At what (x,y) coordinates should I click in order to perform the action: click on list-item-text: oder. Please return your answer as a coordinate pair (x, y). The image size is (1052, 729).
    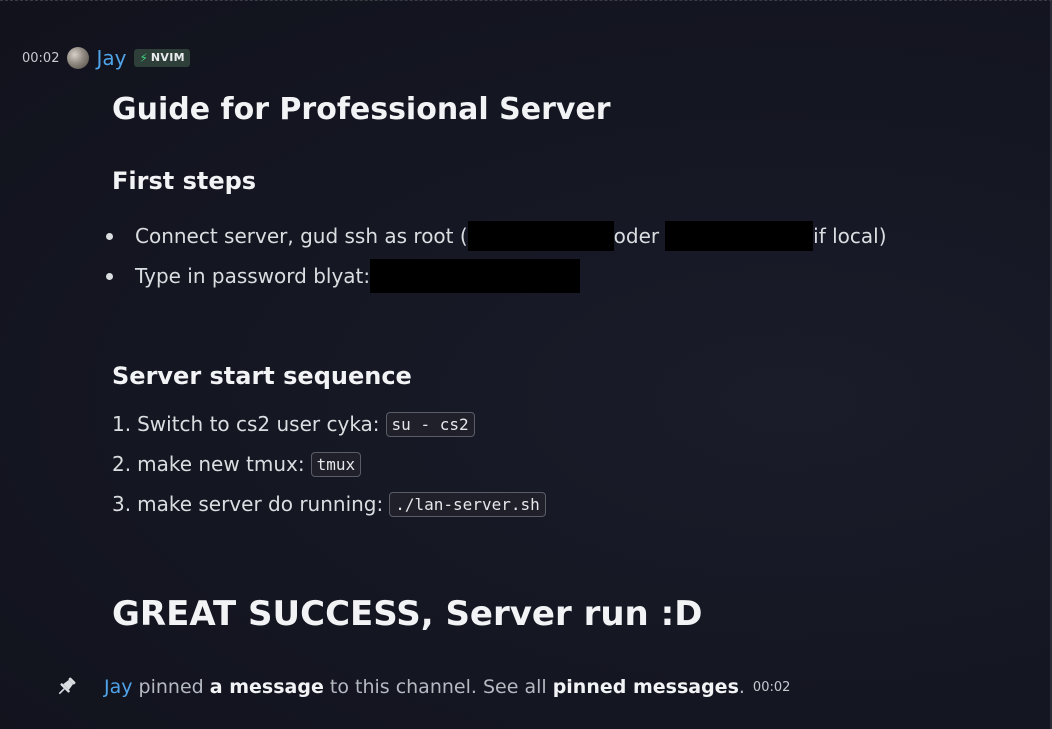
    Looking at the image, I should click on (636, 236).